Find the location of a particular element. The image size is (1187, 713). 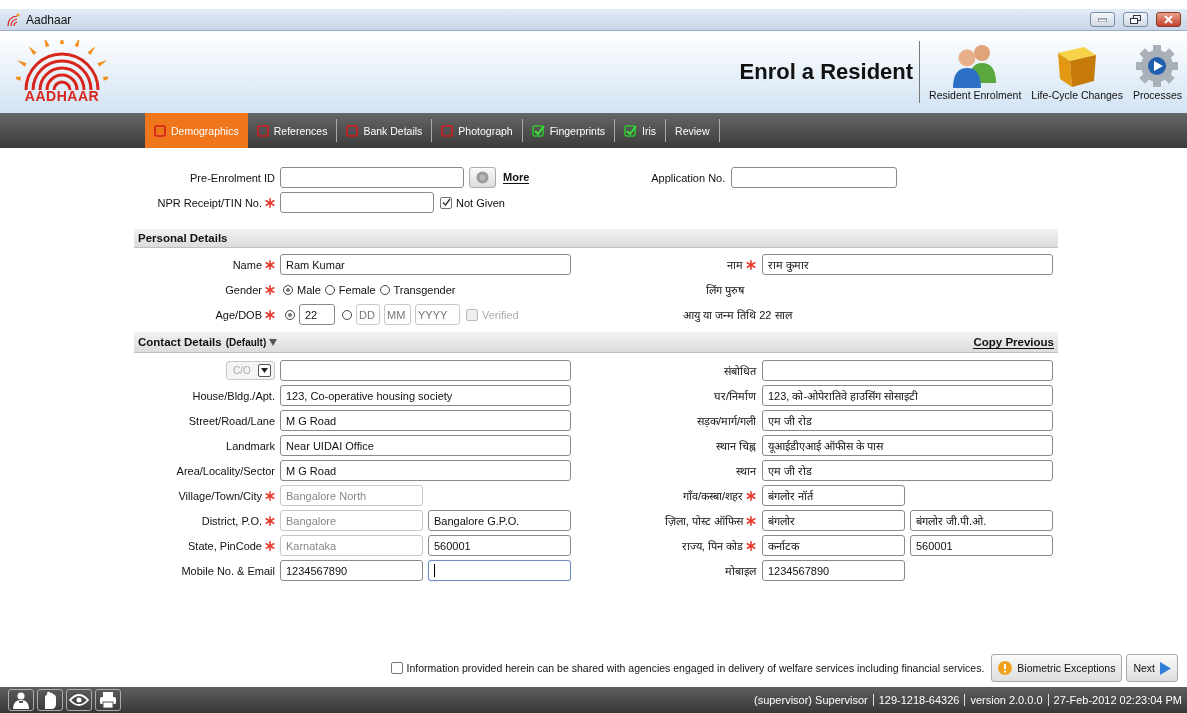

logo-text: AADHAAR is located at coordinates (62, 96).